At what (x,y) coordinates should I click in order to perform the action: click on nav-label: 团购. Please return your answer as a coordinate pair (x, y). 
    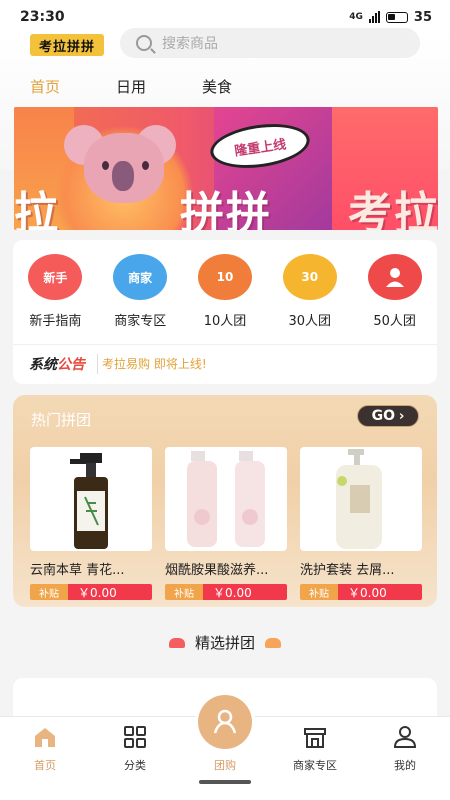
    Looking at the image, I should click on (225, 765).